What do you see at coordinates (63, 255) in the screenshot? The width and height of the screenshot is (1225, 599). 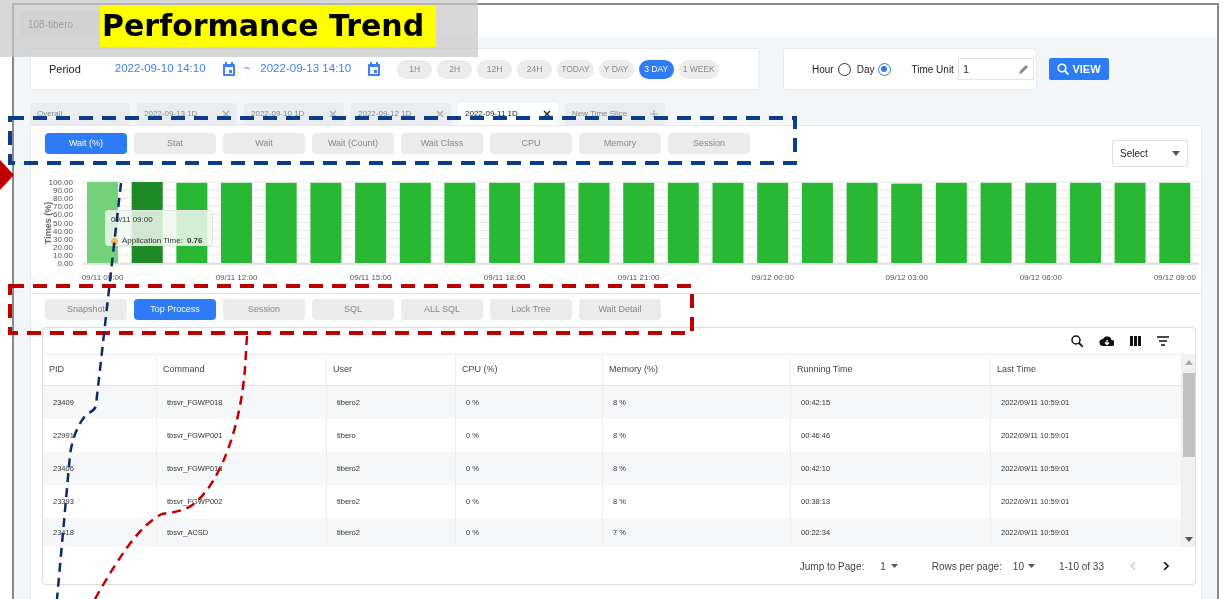 I see `y-tick-label: 10.00` at bounding box center [63, 255].